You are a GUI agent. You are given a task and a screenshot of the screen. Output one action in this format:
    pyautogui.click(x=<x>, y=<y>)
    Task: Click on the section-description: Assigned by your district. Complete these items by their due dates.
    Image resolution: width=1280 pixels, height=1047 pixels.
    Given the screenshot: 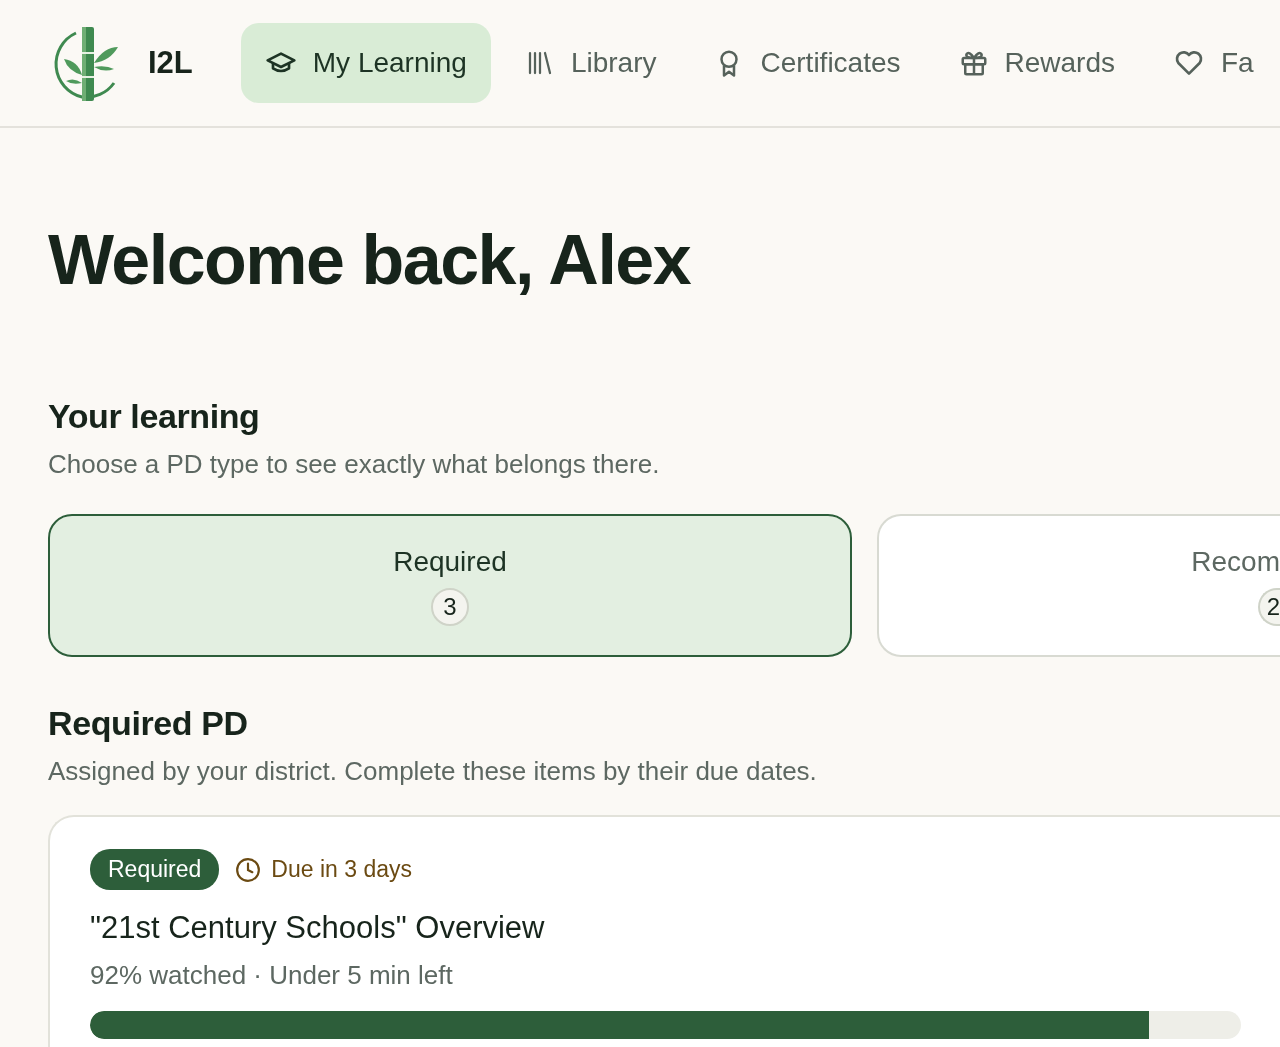 What is the action you would take?
    pyautogui.click(x=433, y=771)
    